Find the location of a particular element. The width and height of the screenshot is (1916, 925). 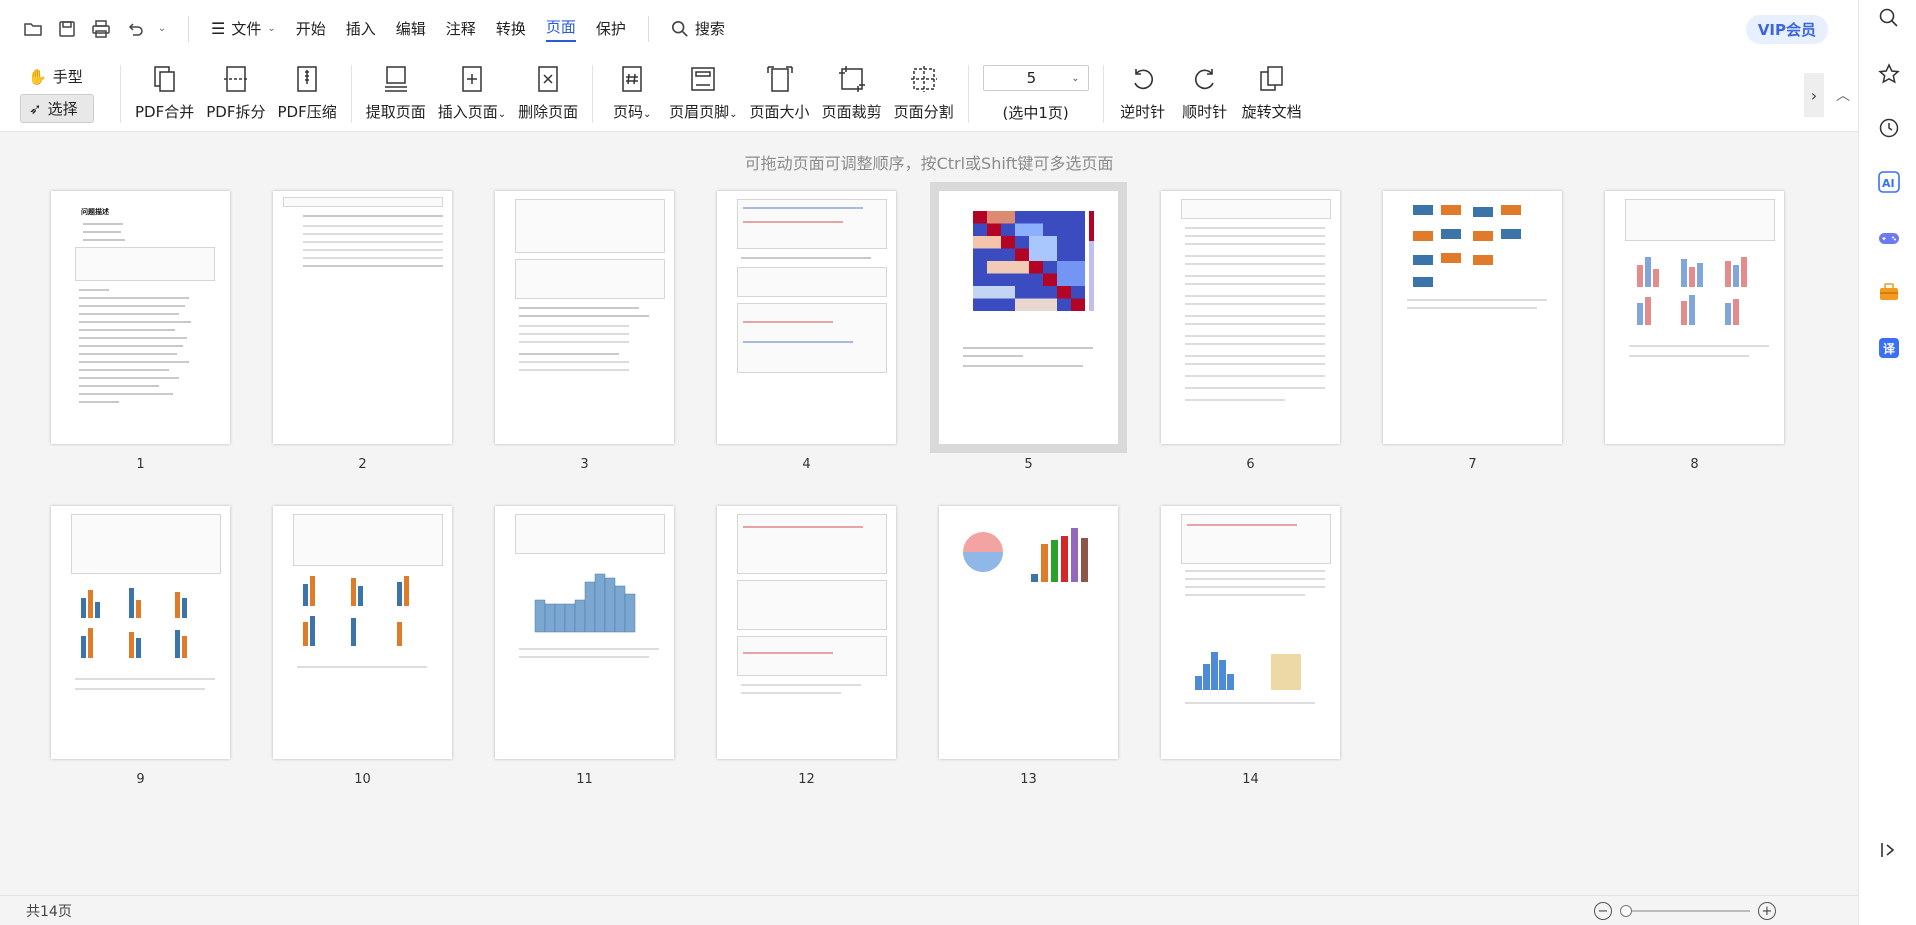

rotate-ccw-icon is located at coordinates (1143, 79).